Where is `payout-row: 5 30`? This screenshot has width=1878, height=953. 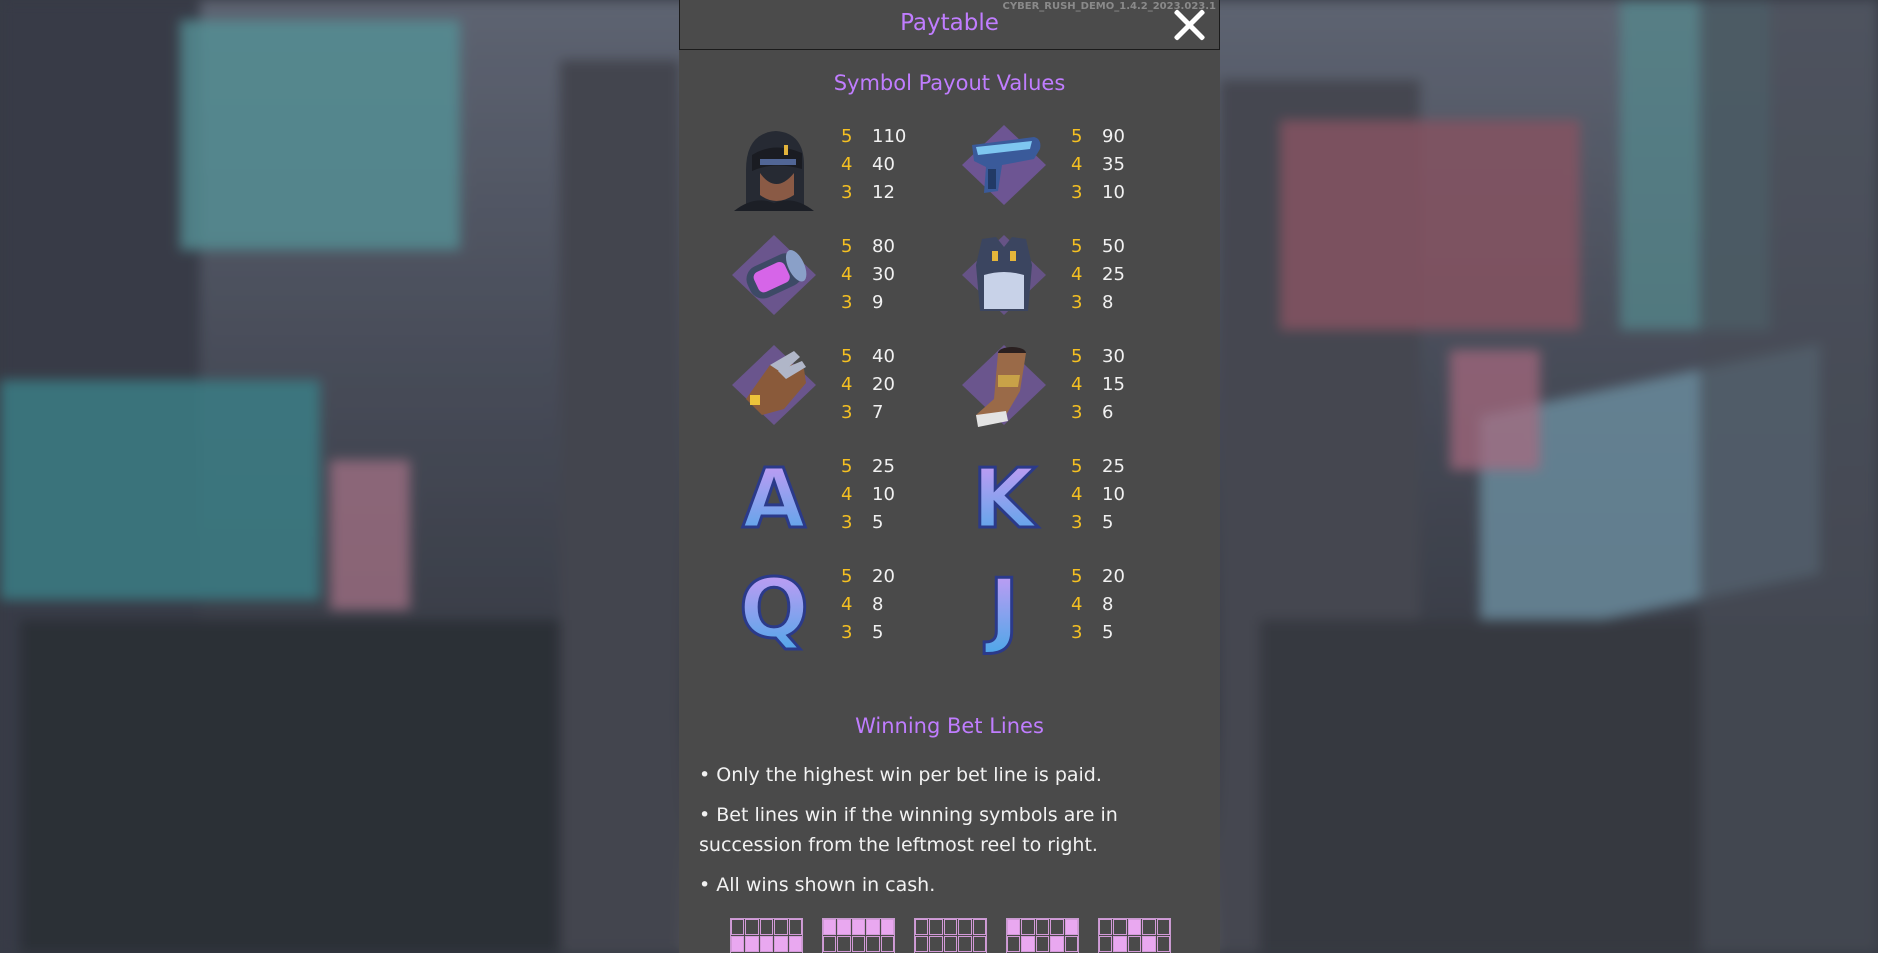 payout-row: 5 30 is located at coordinates (1098, 356).